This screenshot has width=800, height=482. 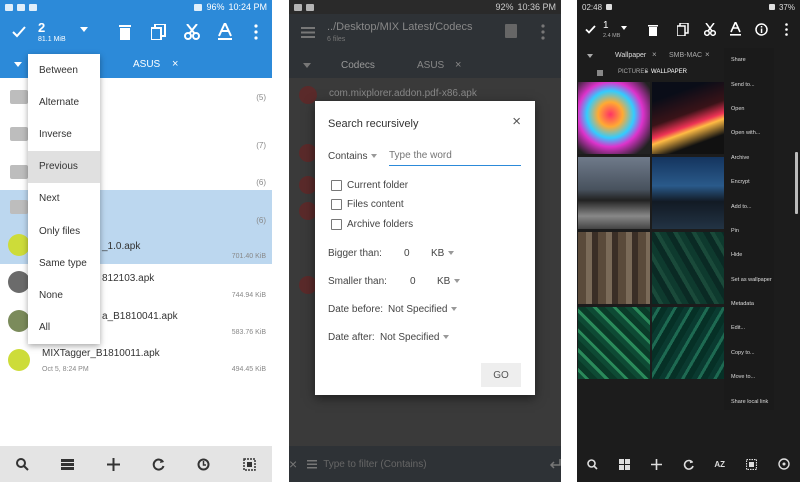 I want to click on menu-icon, so click(x=308, y=32).